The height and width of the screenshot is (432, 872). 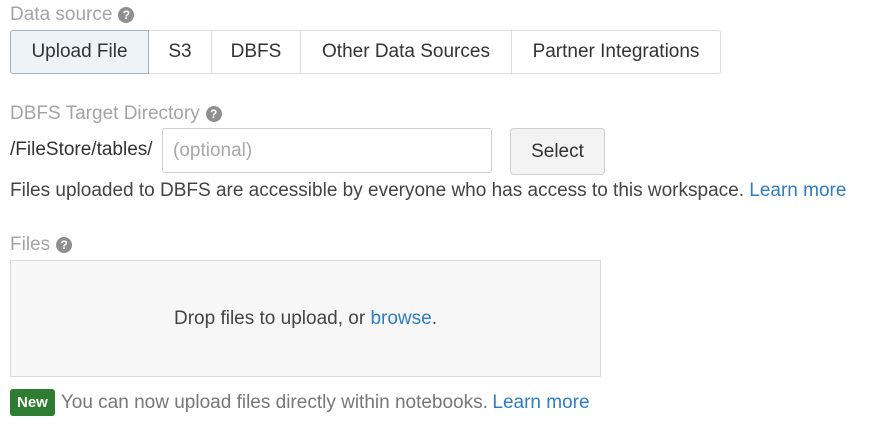 I want to click on tab-dbfs: DBFS, so click(x=256, y=52).